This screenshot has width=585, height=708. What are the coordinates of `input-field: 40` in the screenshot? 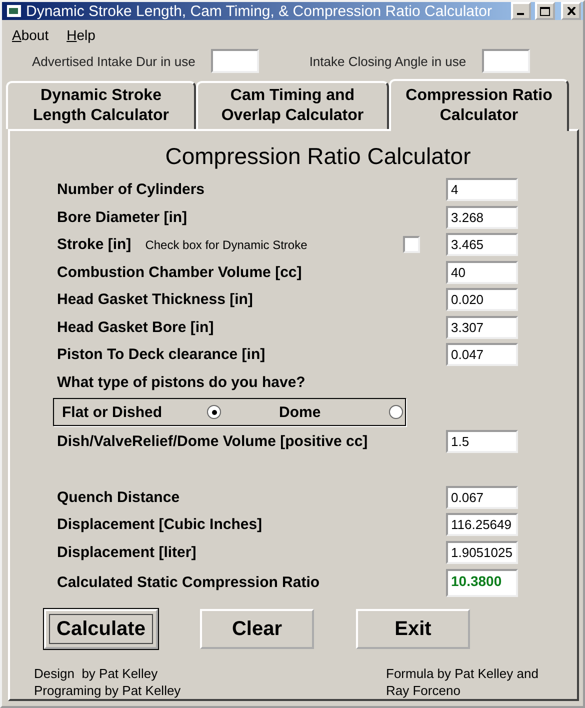 It's located at (482, 272).